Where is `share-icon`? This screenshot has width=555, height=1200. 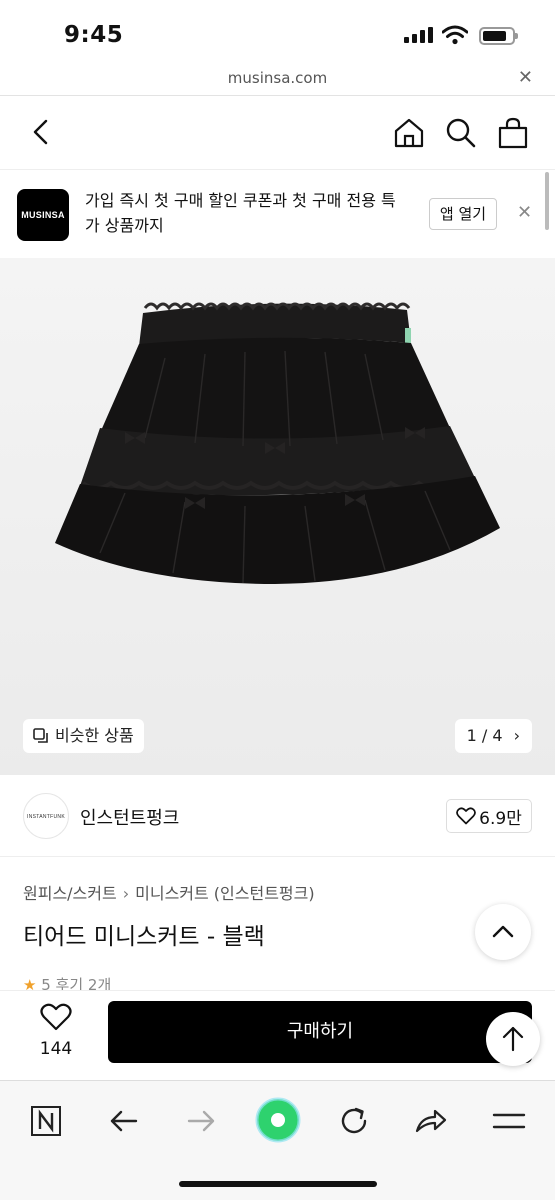
share-icon is located at coordinates (431, 1121).